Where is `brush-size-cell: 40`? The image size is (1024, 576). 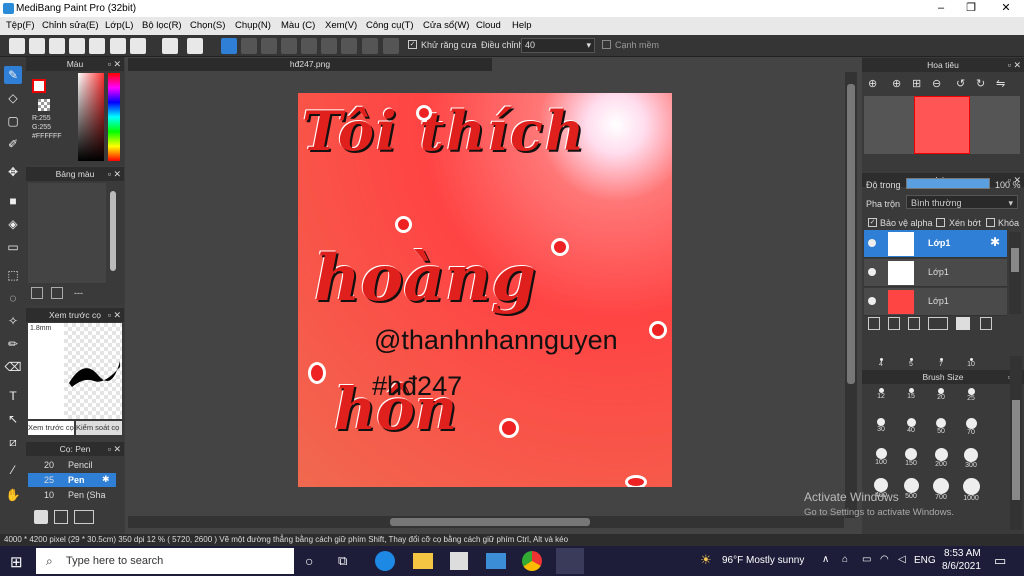
brush-size-cell: 40 is located at coordinates (911, 431).